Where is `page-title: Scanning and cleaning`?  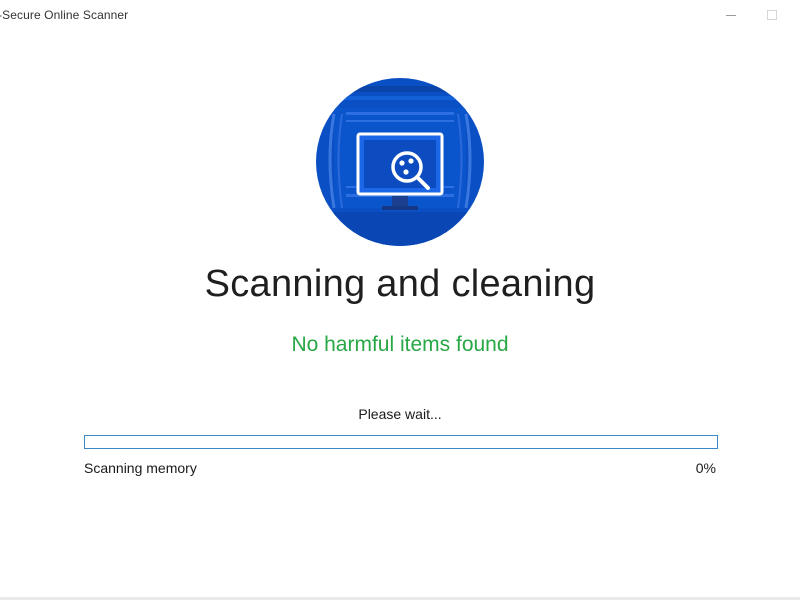
page-title: Scanning and cleaning is located at coordinates (400, 284).